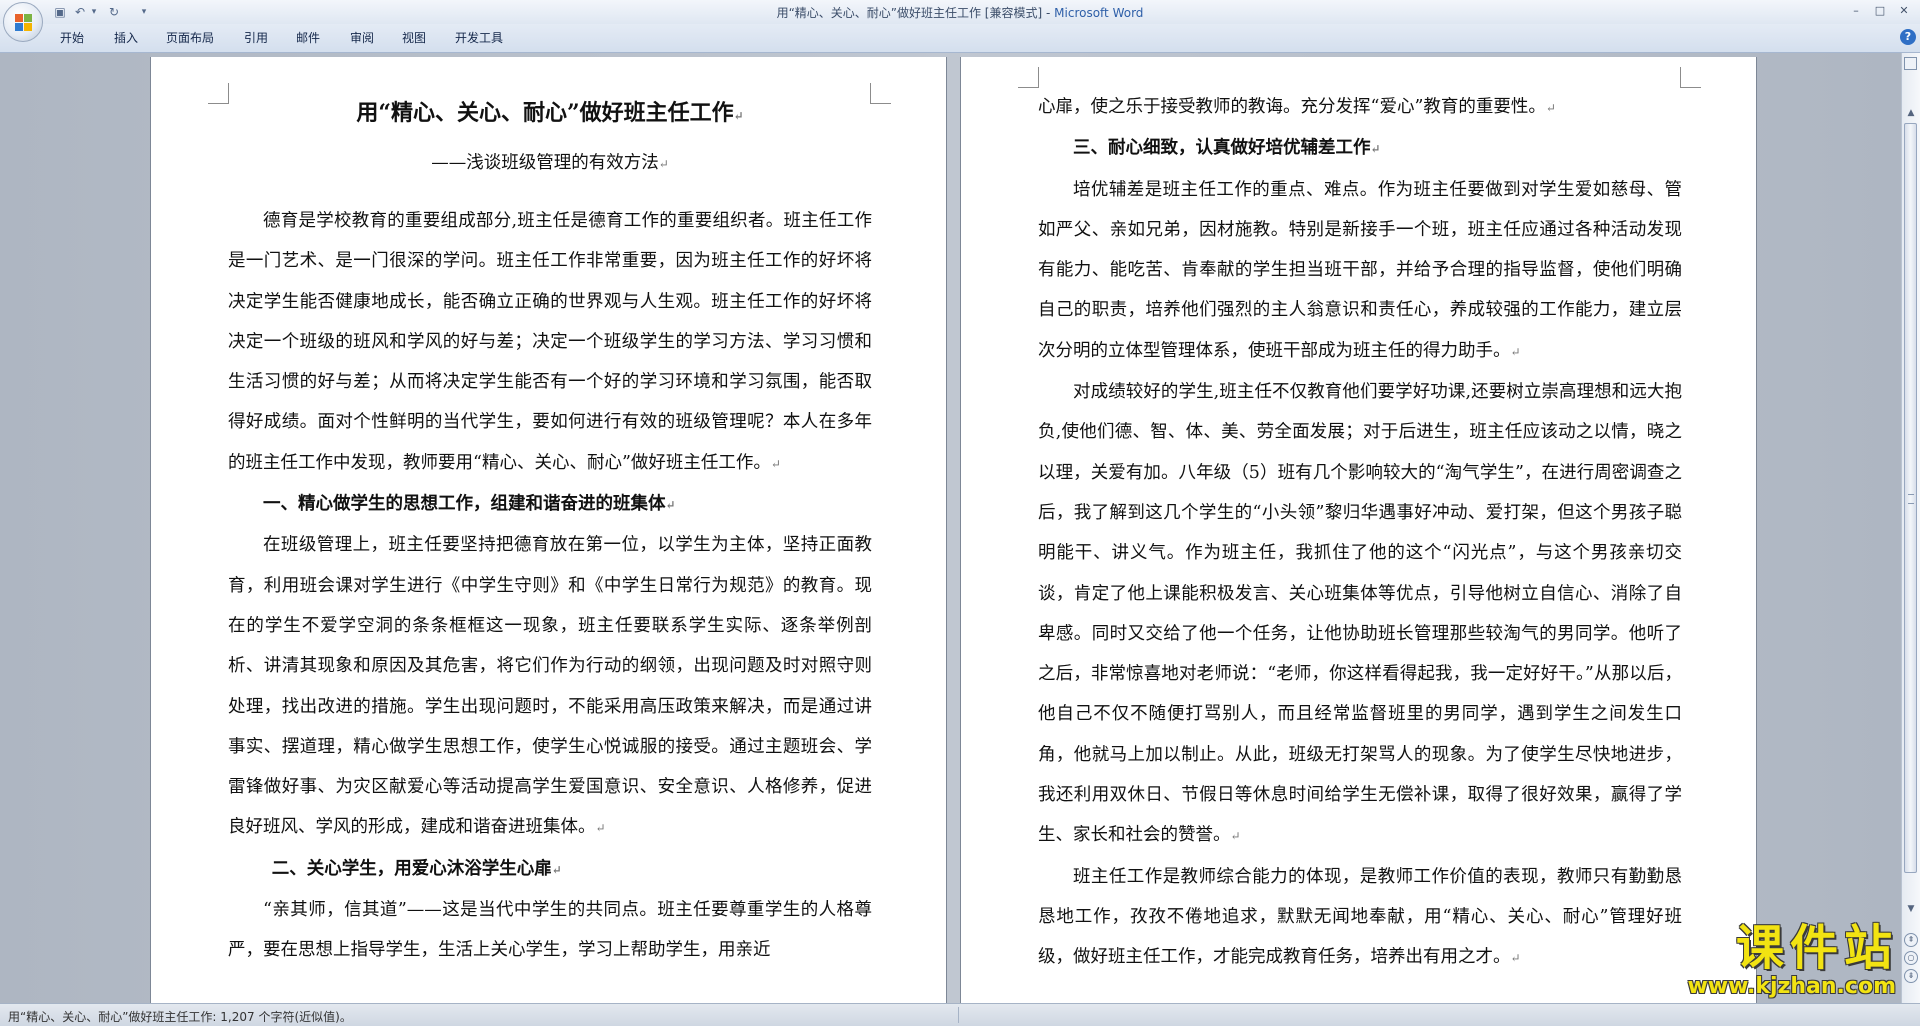 The height and width of the screenshot is (1026, 1920). I want to click on heading-section-2: 二、关心学生，用爱心沐浴学生心扉, so click(411, 868).